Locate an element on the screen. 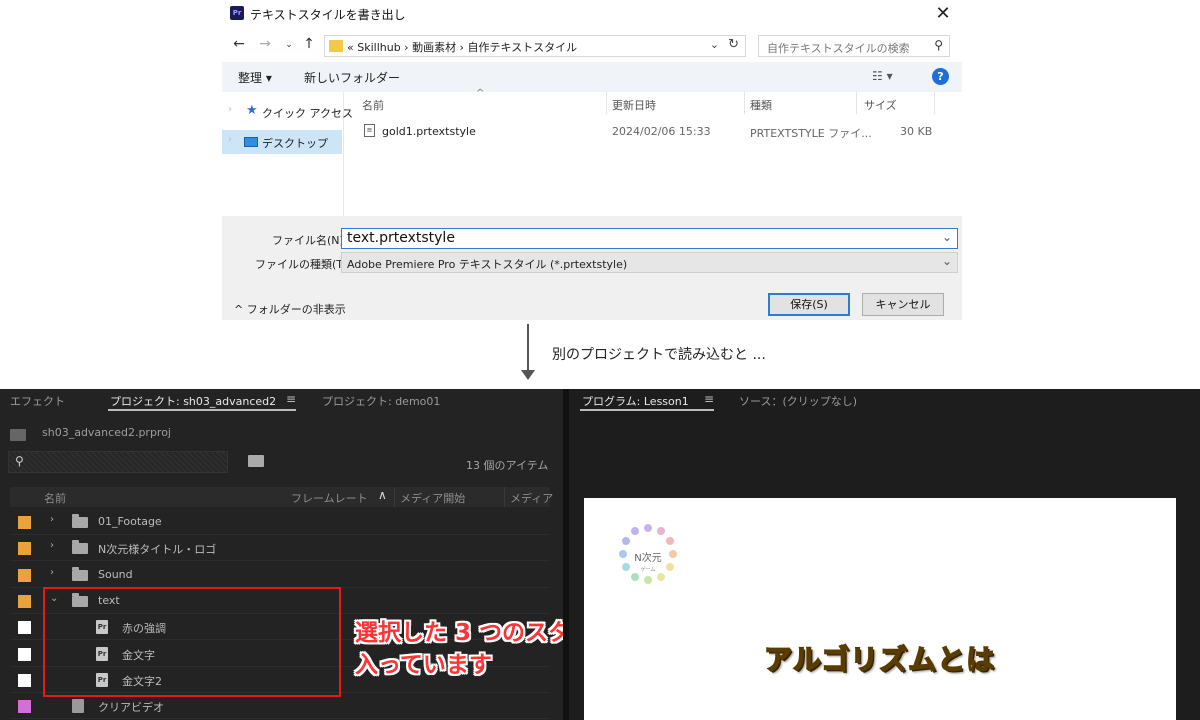 The width and height of the screenshot is (1200, 720). help-icon: ? is located at coordinates (940, 76).